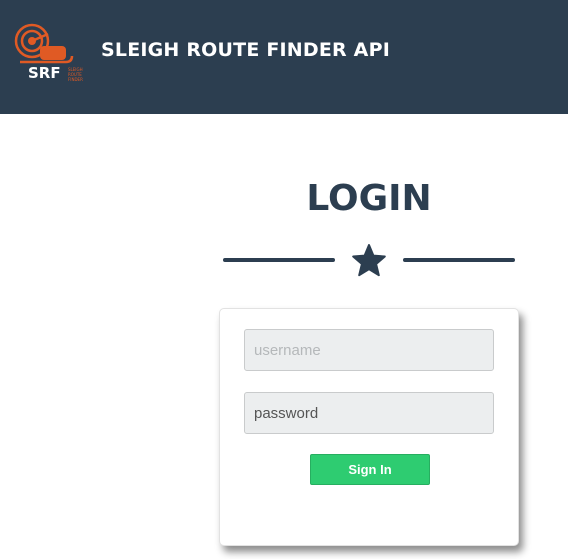 The image size is (568, 559). I want to click on svg-text: FINDER, so click(75, 79).